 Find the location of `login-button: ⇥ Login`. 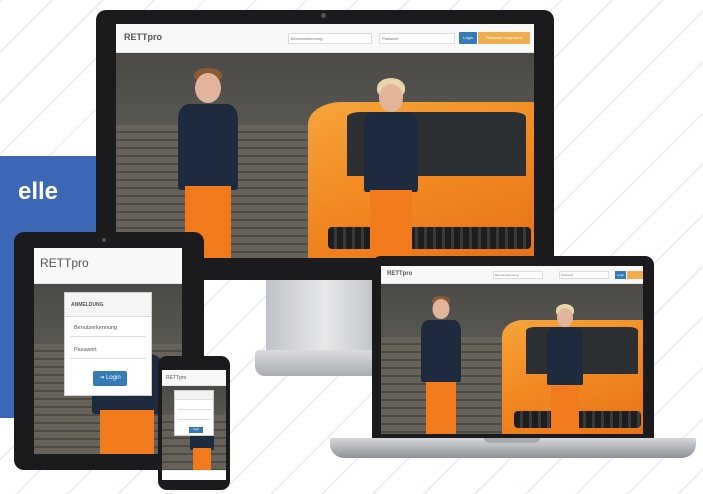

login-button: ⇥ Login is located at coordinates (110, 378).